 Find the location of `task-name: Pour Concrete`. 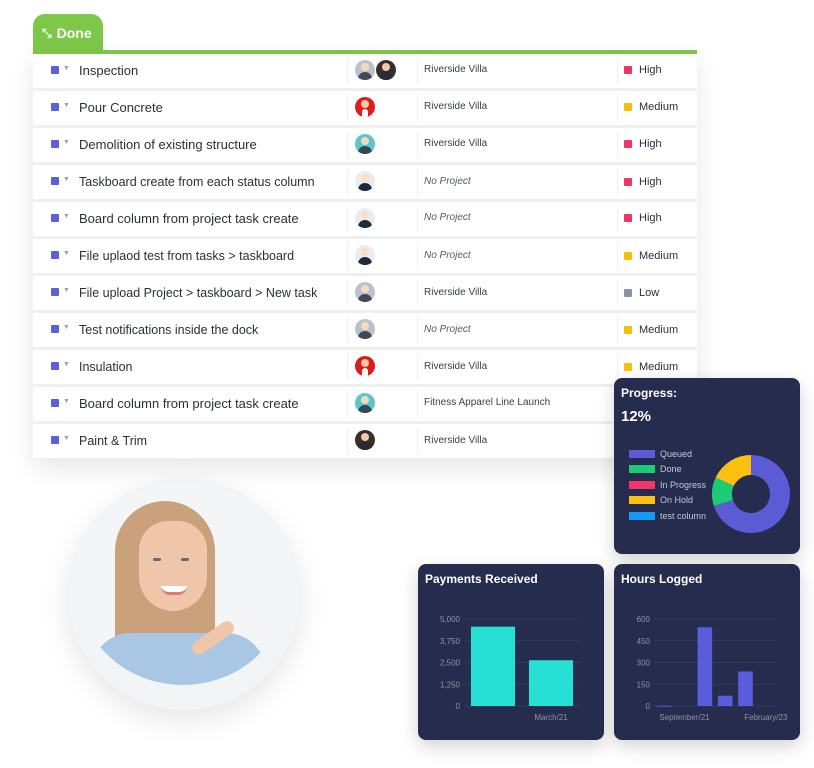

task-name: Pour Concrete is located at coordinates (121, 107).